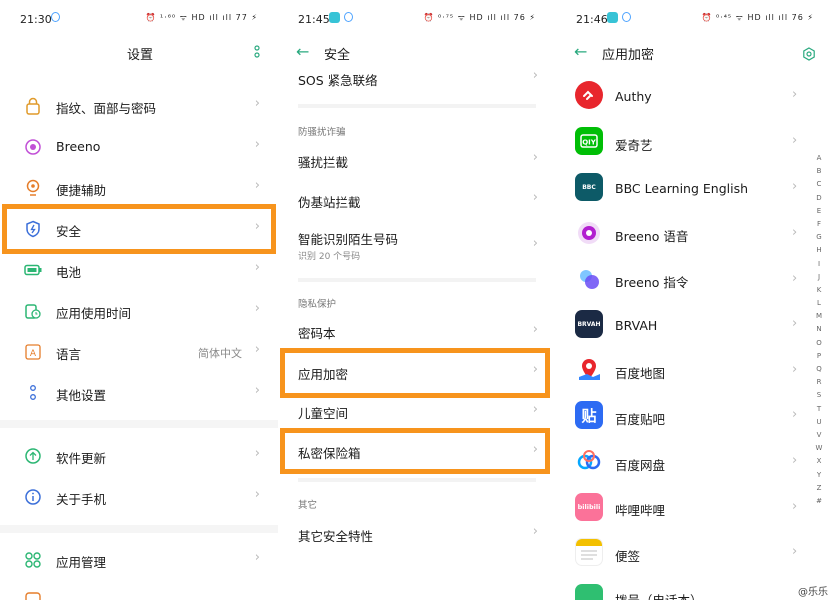  What do you see at coordinates (634, 144) in the screenshot?
I see `app-name: 爱奇艺` at bounding box center [634, 144].